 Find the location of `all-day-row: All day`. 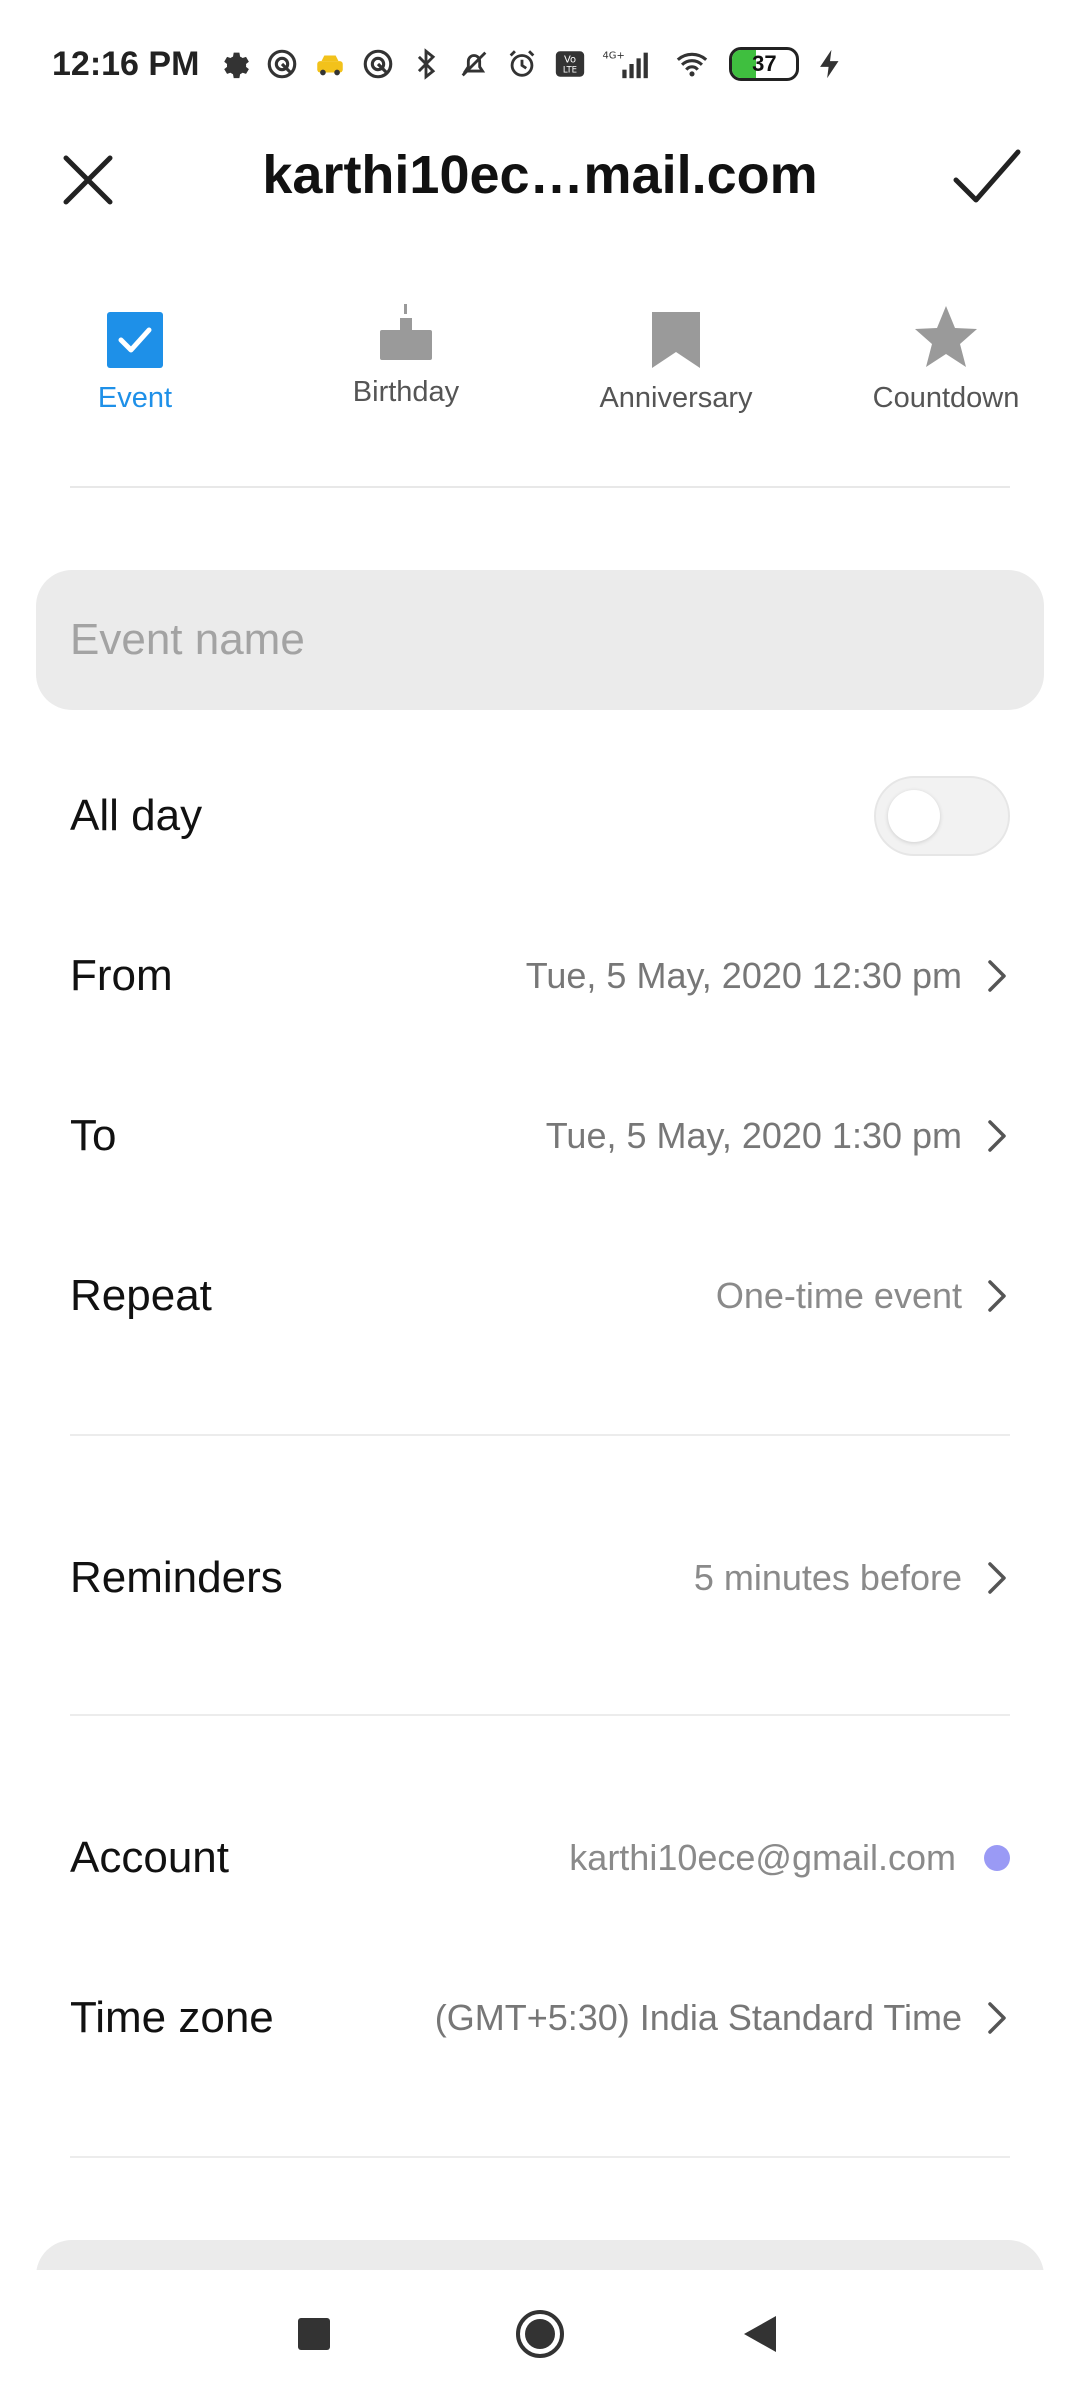

all-day-row: All day is located at coordinates (540, 816).